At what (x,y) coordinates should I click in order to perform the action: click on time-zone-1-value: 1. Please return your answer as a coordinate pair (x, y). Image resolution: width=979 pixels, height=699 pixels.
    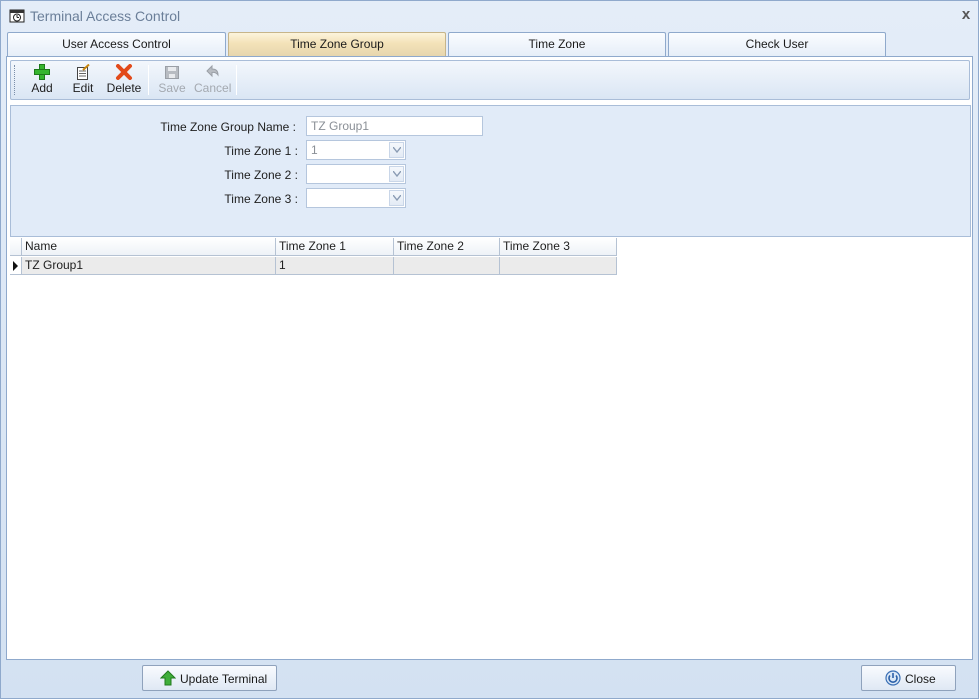
    Looking at the image, I should click on (314, 150).